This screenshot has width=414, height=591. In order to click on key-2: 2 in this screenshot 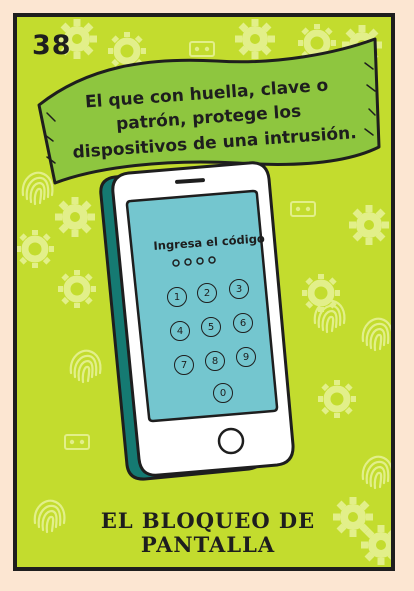, I will do `click(207, 293)`.